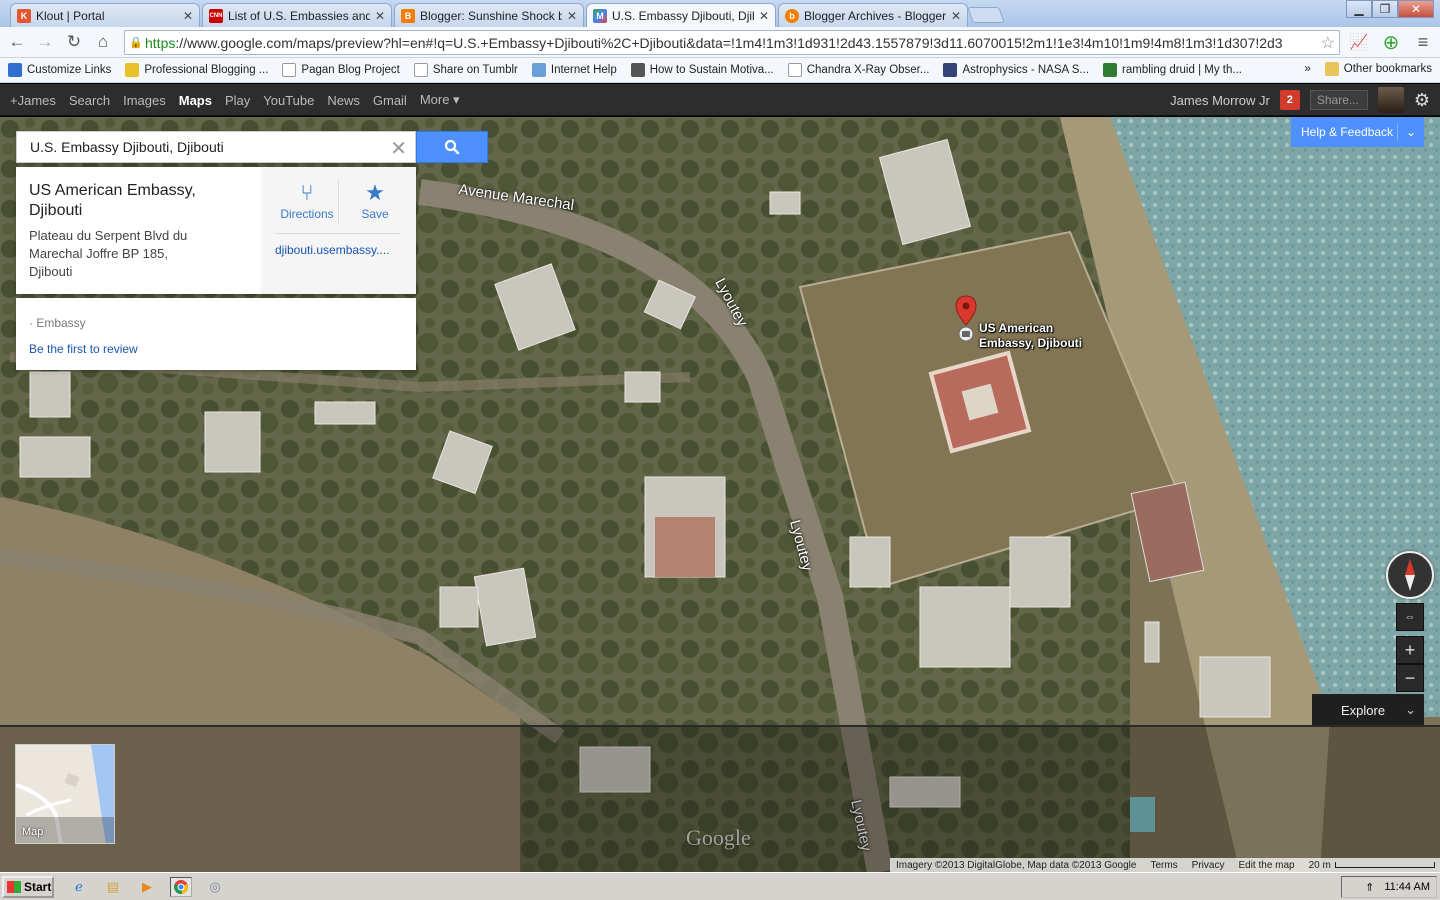 The width and height of the screenshot is (1440, 900). Describe the element at coordinates (1031, 343) in the screenshot. I see `marker-label-line: Embassy, Djibouti` at that location.